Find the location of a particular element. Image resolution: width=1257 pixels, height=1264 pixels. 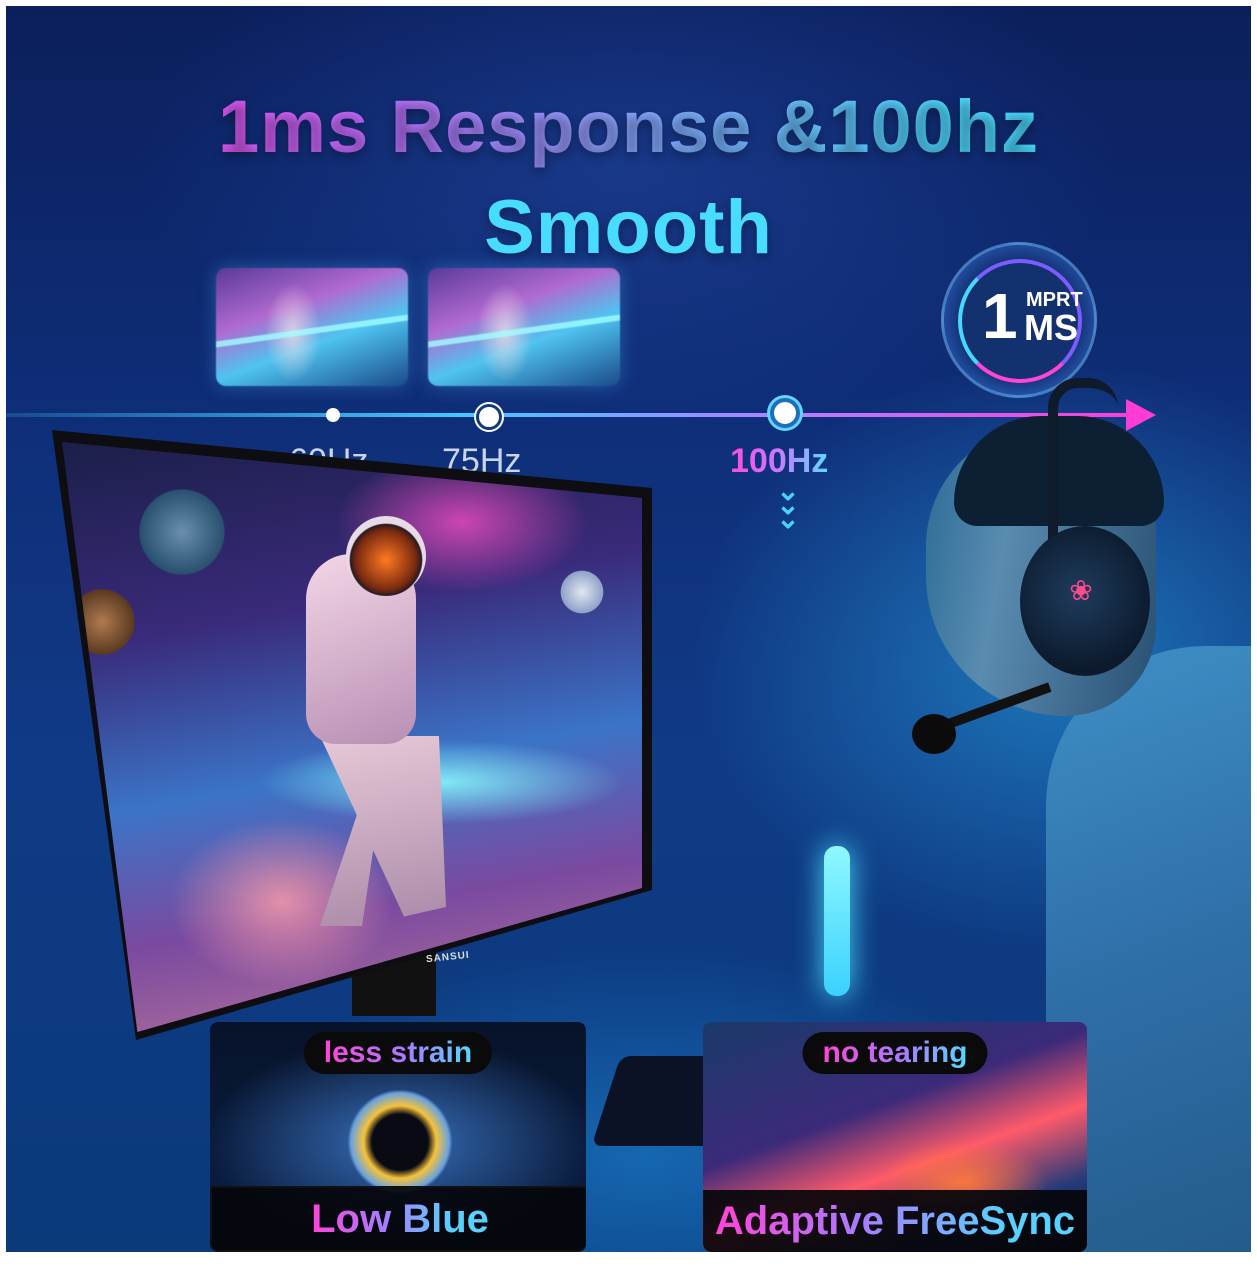

tag-no-tearing: no tearing is located at coordinates (895, 1053).